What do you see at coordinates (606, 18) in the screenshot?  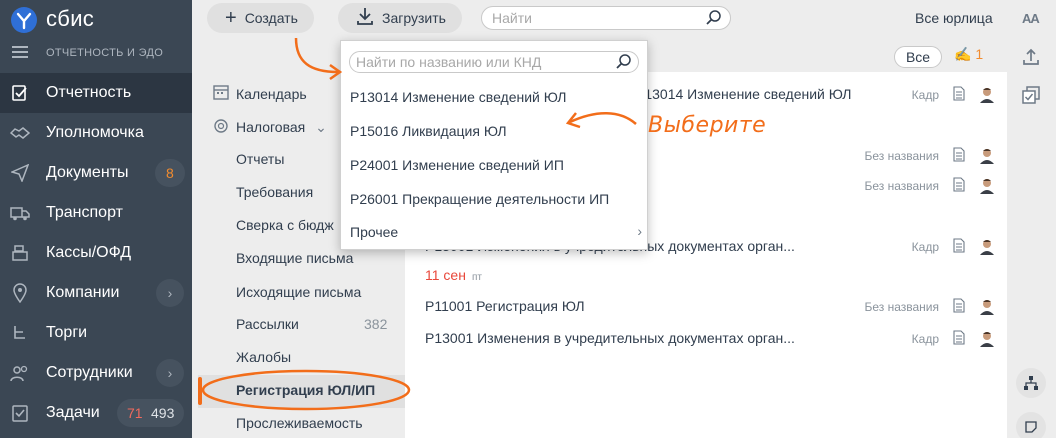 I see `search-input: Найти` at bounding box center [606, 18].